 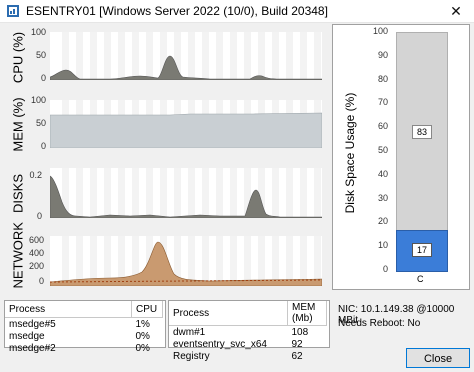 What do you see at coordinates (382, 102) in the screenshot?
I see `disk-usage-tick: 70` at bounding box center [382, 102].